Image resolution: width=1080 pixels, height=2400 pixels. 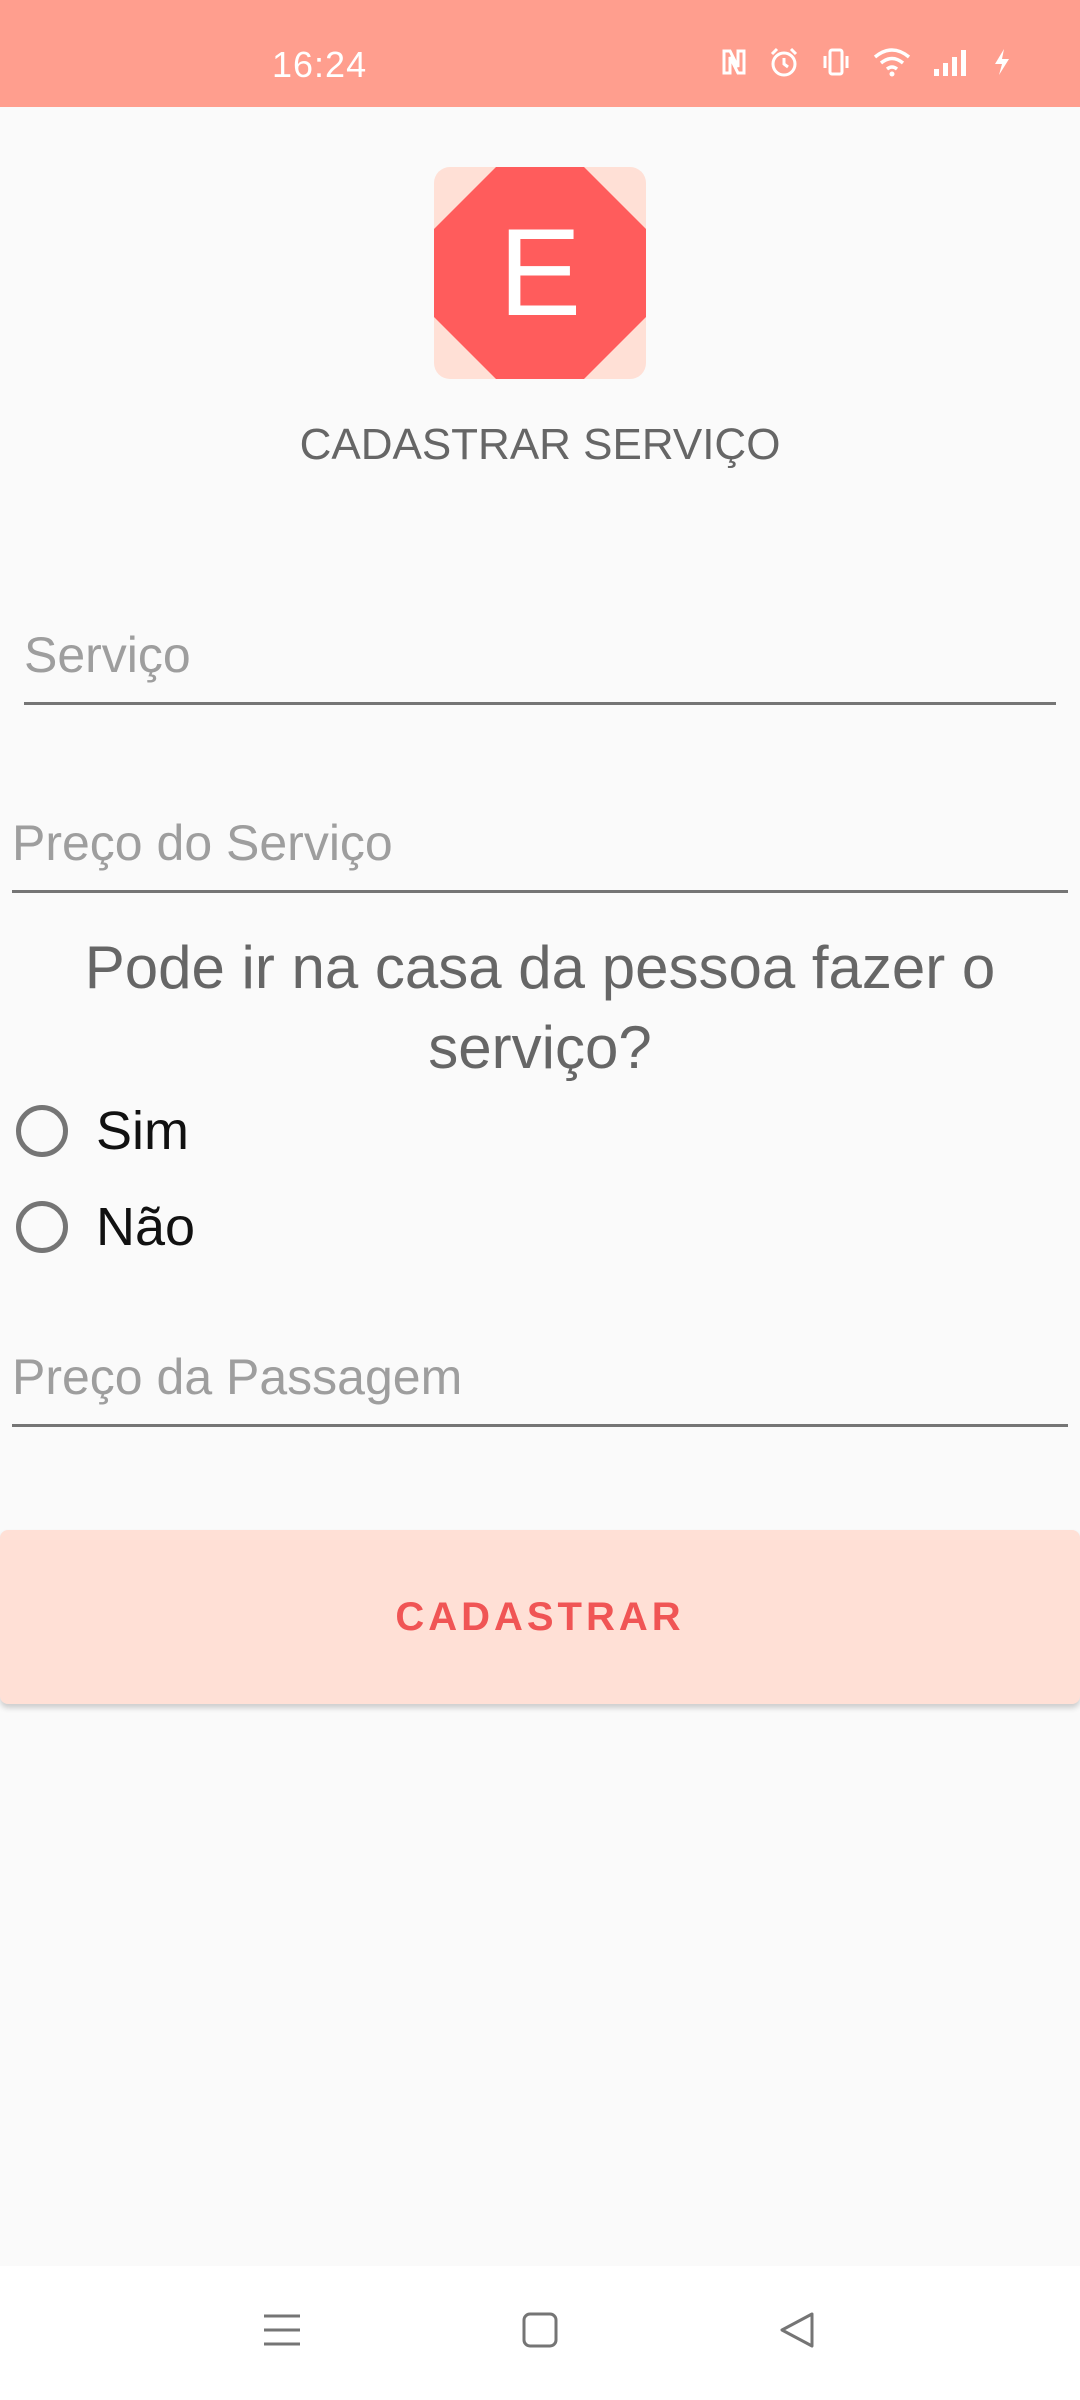 I want to click on service-price-field, so click(x=540, y=850).